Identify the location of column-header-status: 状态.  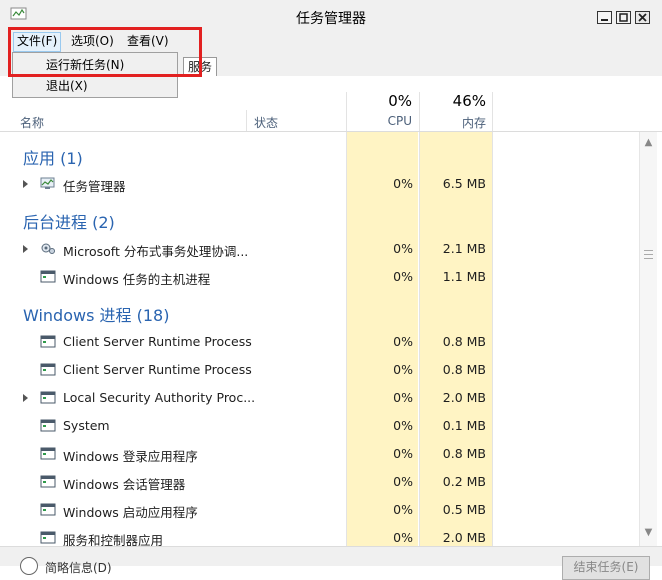
(266, 122).